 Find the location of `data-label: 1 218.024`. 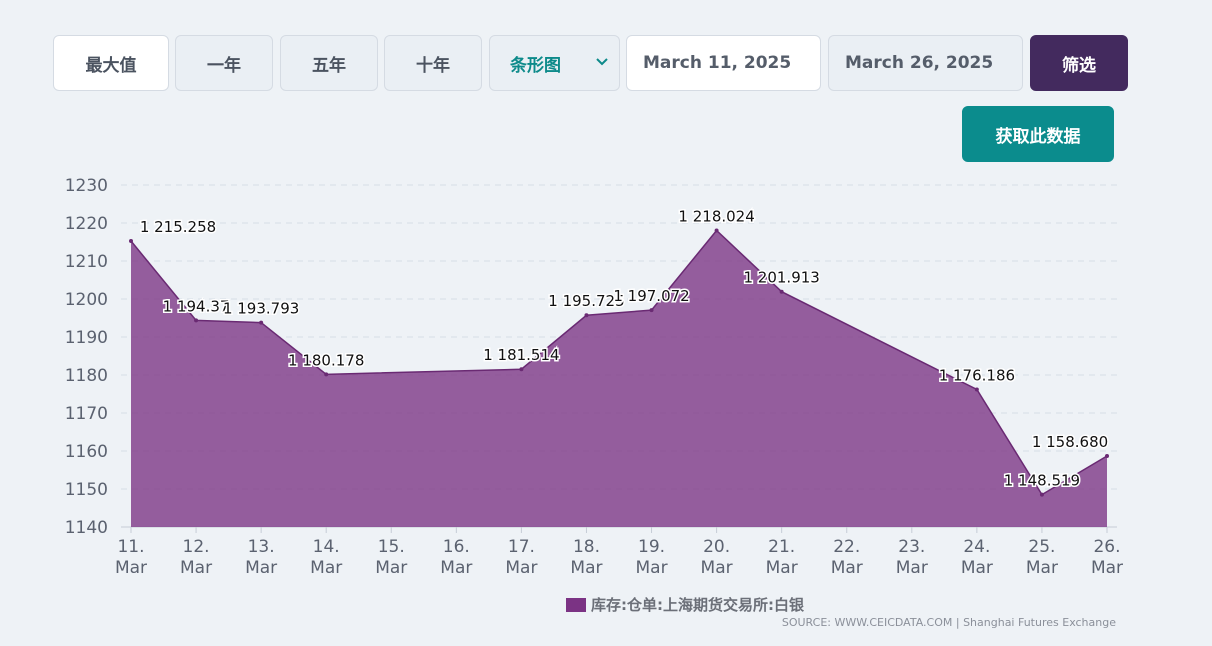

data-label: 1 218.024 is located at coordinates (716, 217).